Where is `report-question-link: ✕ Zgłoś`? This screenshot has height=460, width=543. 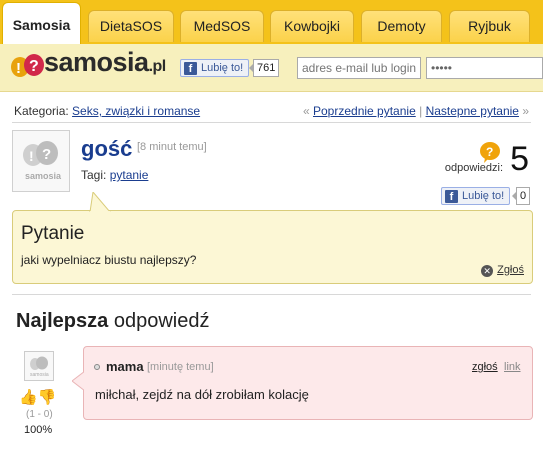 report-question-link: ✕ Zgłoś is located at coordinates (502, 270).